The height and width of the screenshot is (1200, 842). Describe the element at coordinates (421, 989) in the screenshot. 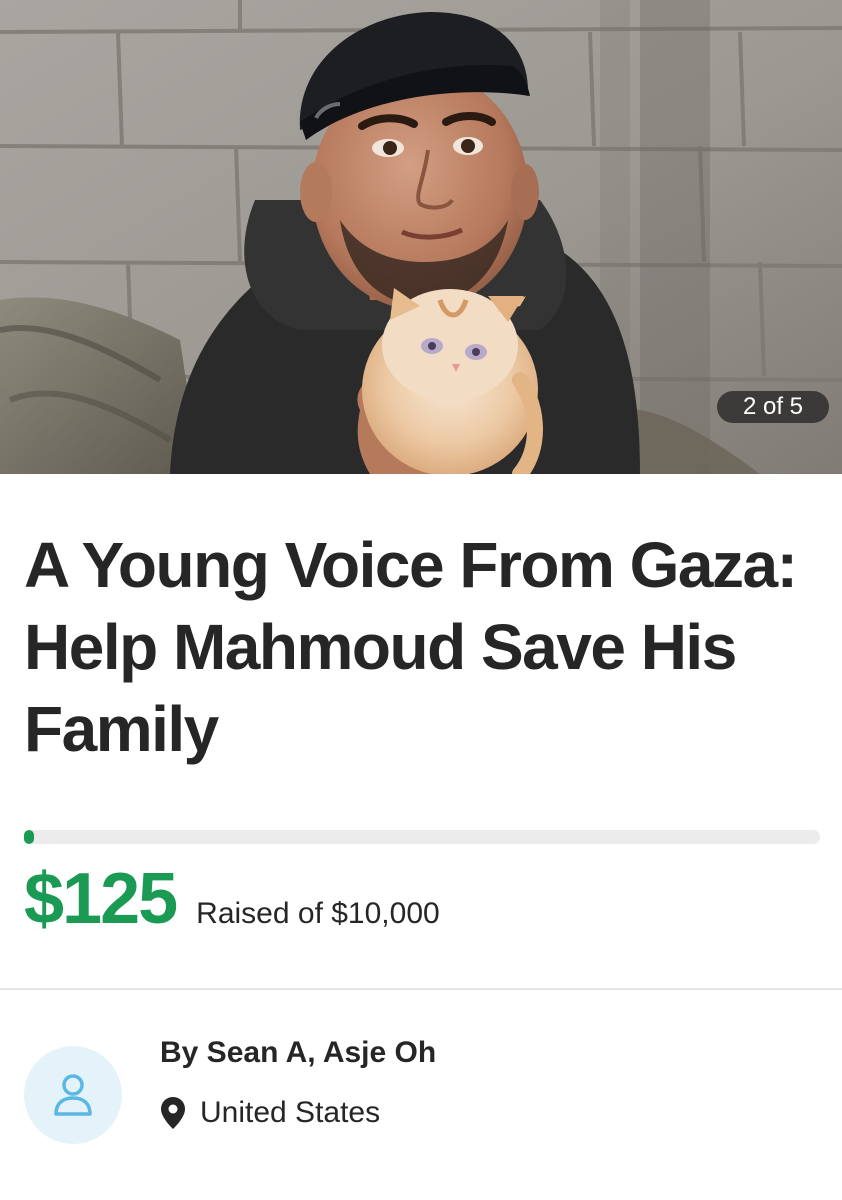

I see `section-divider` at that location.